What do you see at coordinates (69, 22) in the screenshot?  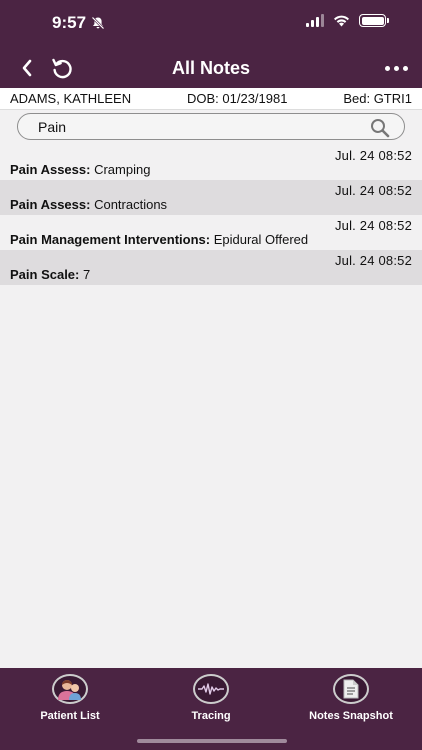 I see `status-time-text: 9:57` at bounding box center [69, 22].